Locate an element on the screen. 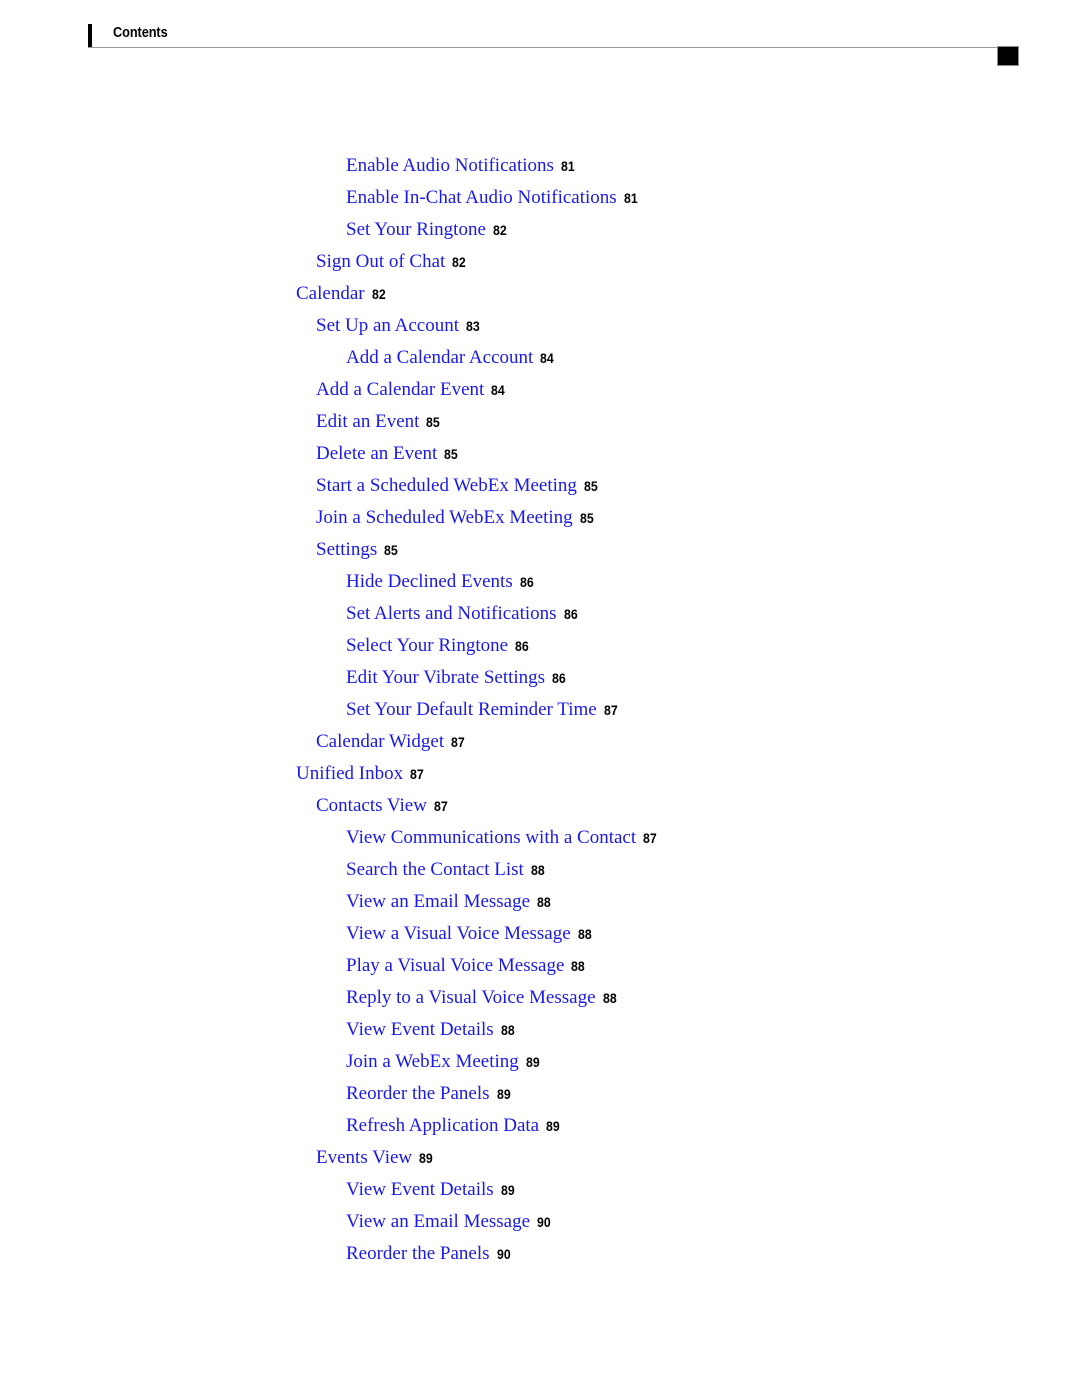 The image size is (1080, 1397). toc-entry-title: Settings is located at coordinates (346, 549).